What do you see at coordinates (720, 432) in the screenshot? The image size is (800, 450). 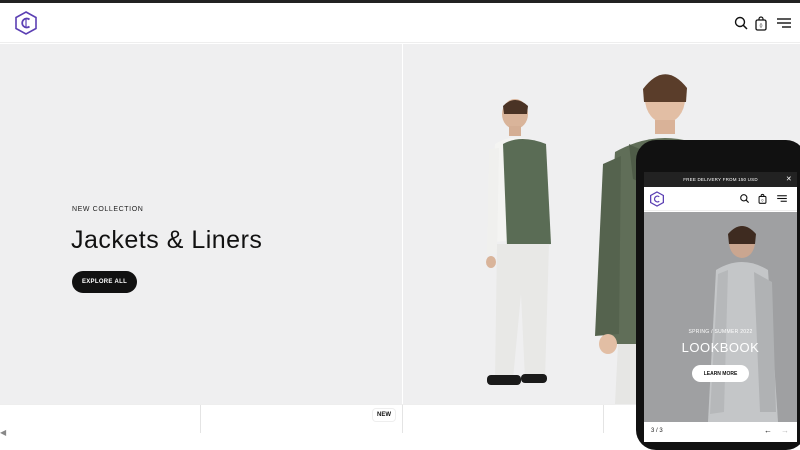 I see `phone-slider-footer: 3 / 3 ← →` at bounding box center [720, 432].